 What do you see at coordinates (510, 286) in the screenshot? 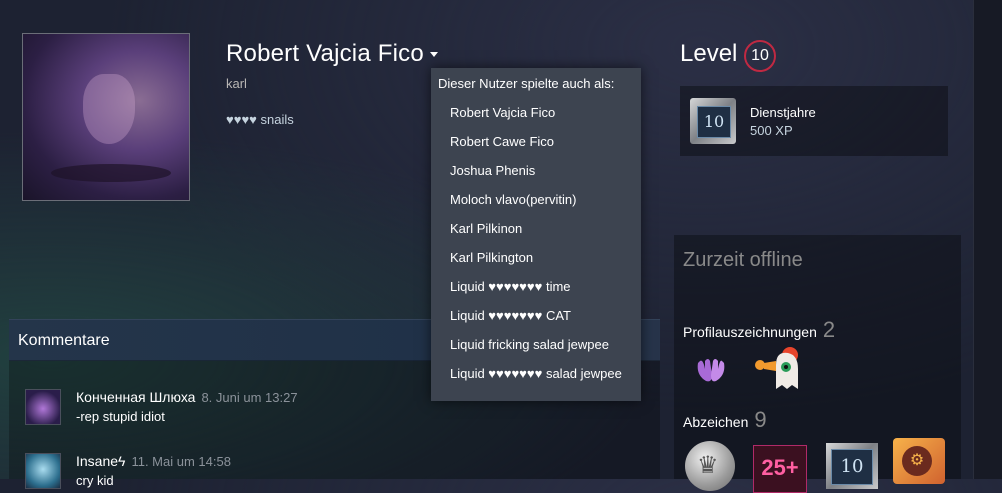
I see `alias-item: Liquid ♥♥♥♥♥♥♥ time` at bounding box center [510, 286].